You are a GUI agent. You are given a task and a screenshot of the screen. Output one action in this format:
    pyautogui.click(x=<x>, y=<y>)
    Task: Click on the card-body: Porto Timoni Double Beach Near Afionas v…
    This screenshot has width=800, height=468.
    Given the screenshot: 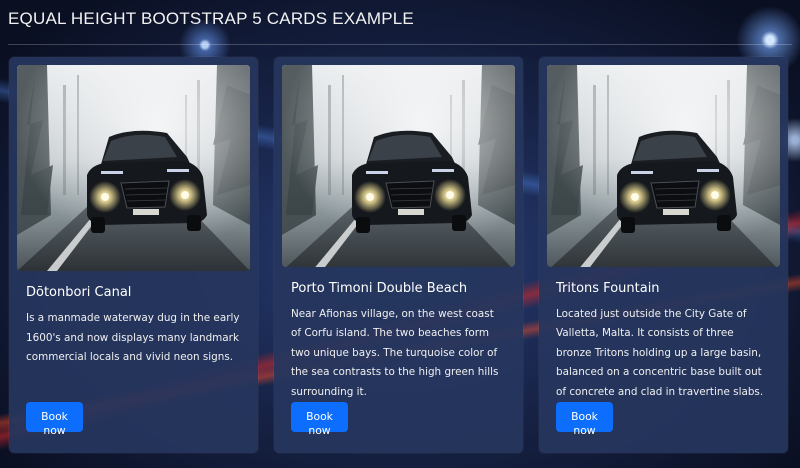 What is the action you would take?
    pyautogui.click(x=398, y=356)
    